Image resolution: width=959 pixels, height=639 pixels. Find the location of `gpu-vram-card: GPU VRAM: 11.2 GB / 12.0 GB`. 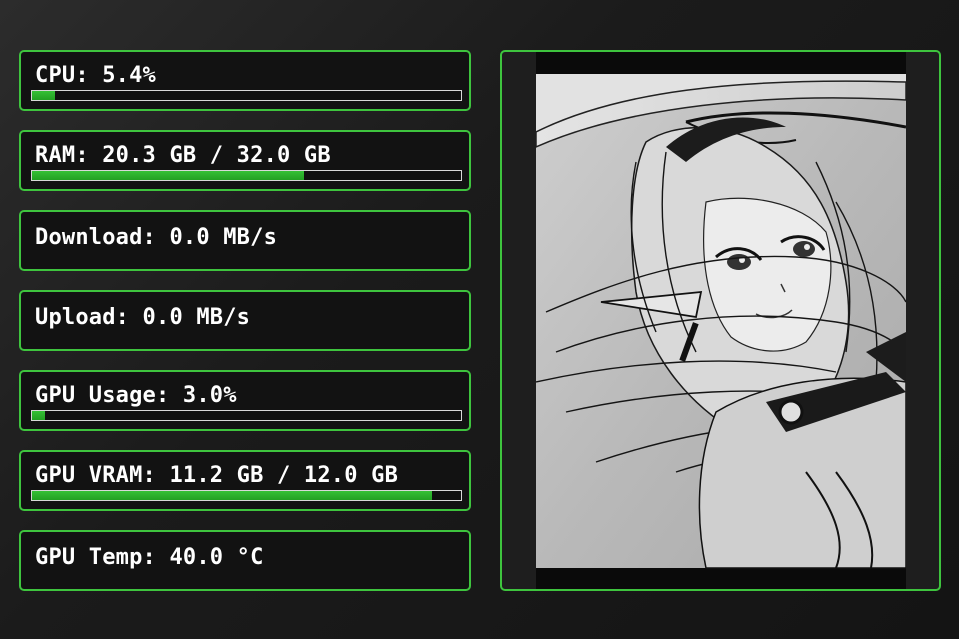

gpu-vram-card: GPU VRAM: 11.2 GB / 12.0 GB is located at coordinates (245, 480).